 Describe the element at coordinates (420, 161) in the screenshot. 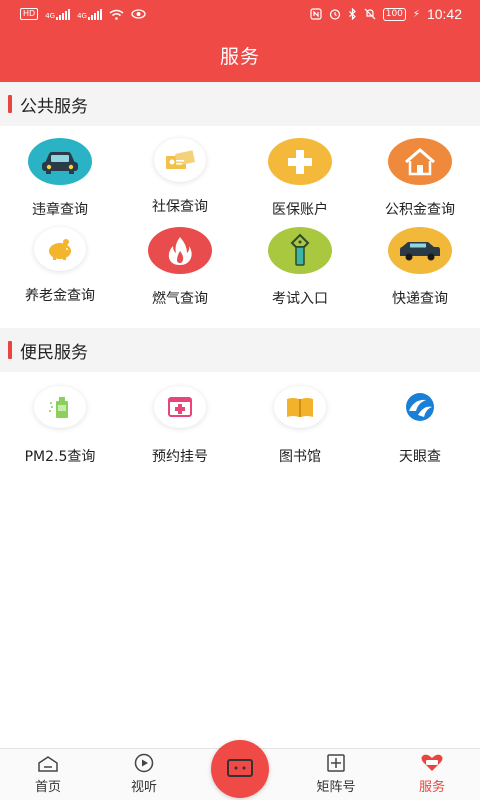

I see `house-icon` at that location.